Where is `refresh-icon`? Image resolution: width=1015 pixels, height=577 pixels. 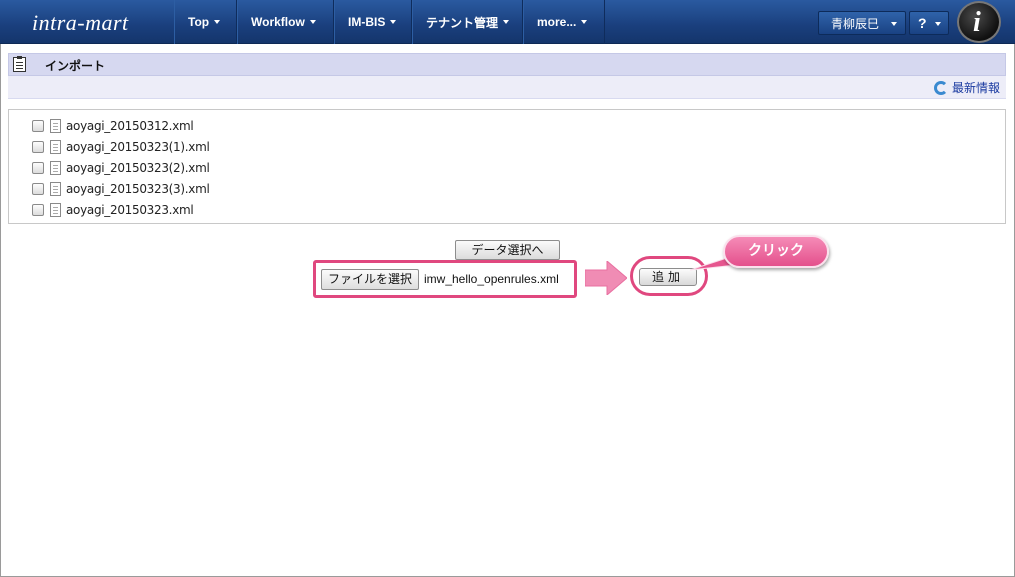
refresh-icon is located at coordinates (940, 87).